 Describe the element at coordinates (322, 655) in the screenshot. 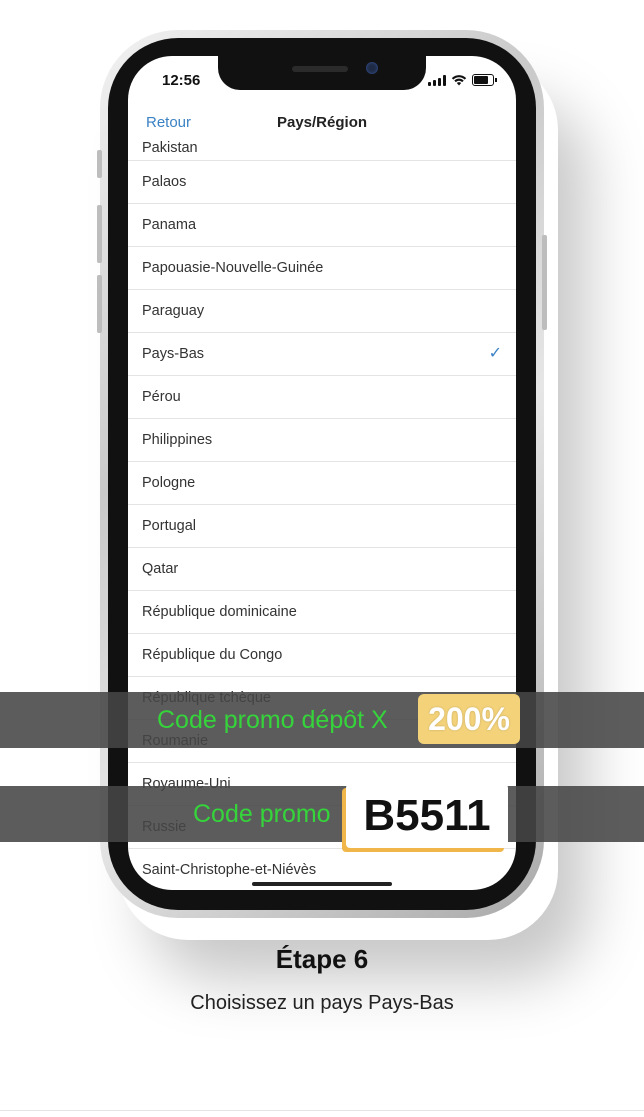

I see `country-row: République du Congo` at that location.